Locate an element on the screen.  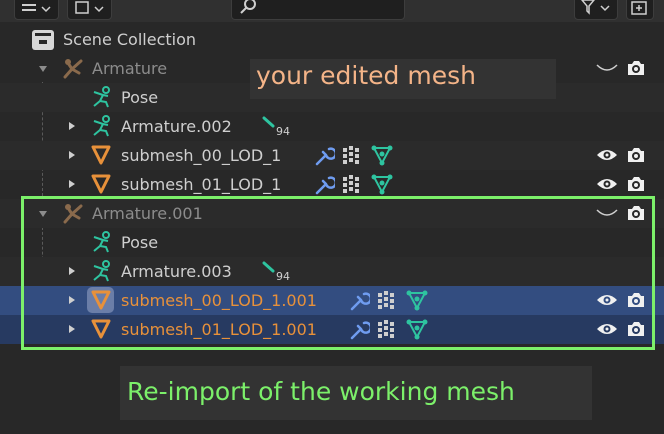
row-label: submesh_01_LOD_1.001 is located at coordinates (219, 329).